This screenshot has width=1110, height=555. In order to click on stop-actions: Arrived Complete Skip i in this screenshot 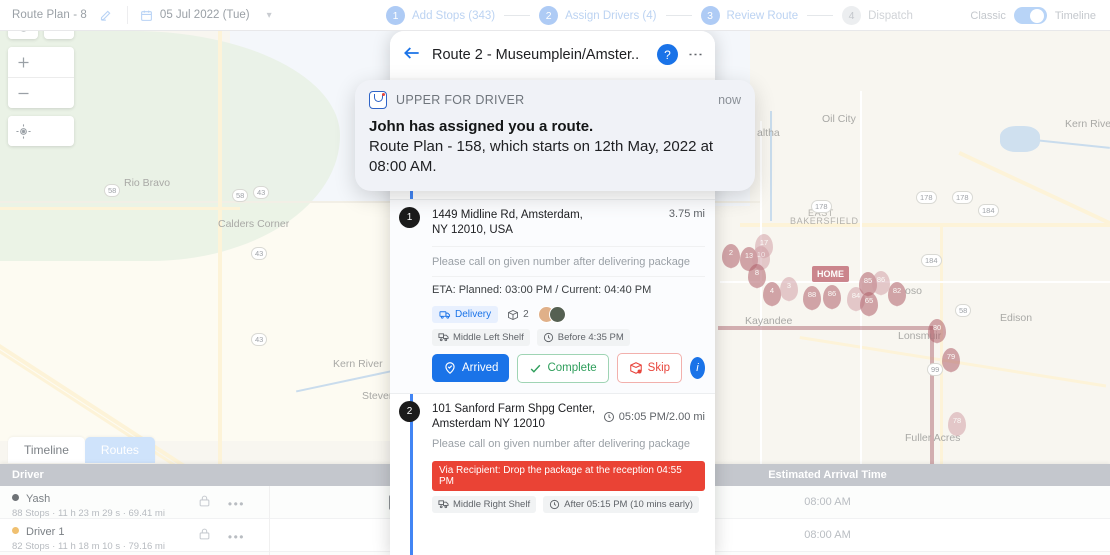, I will do `click(568, 373)`.